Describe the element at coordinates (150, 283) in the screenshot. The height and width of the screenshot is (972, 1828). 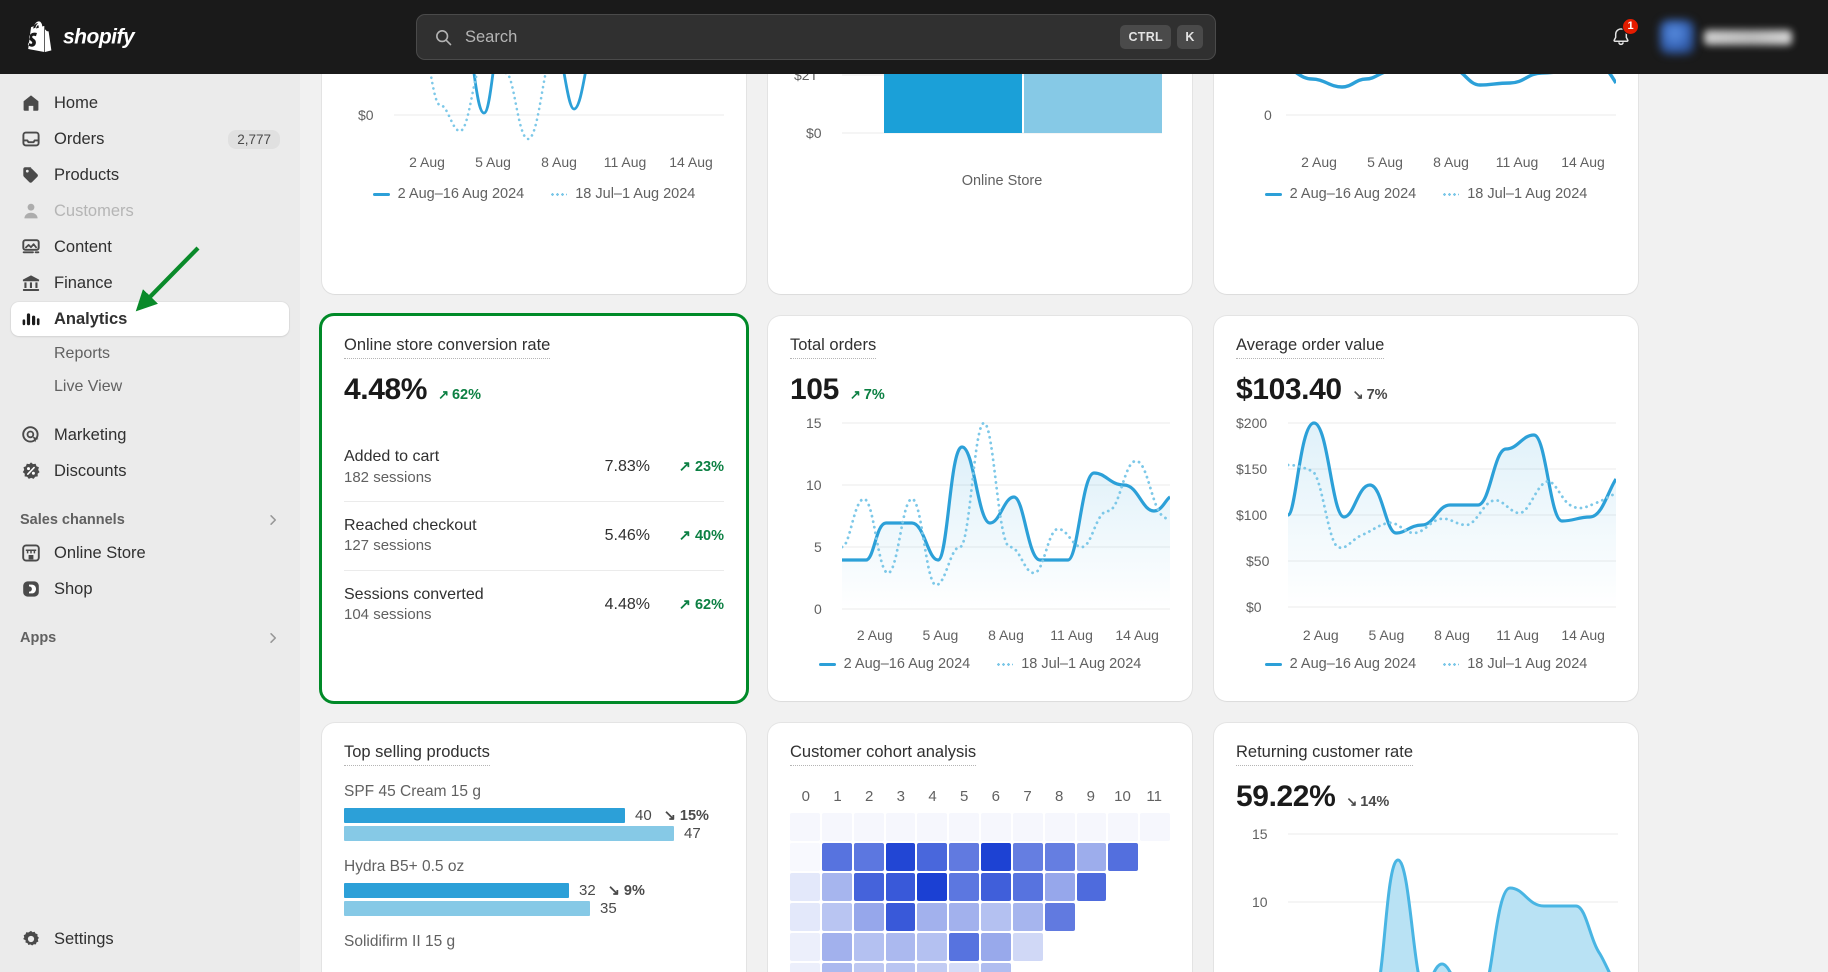
I see `sidebar-item-finance: Finance` at that location.